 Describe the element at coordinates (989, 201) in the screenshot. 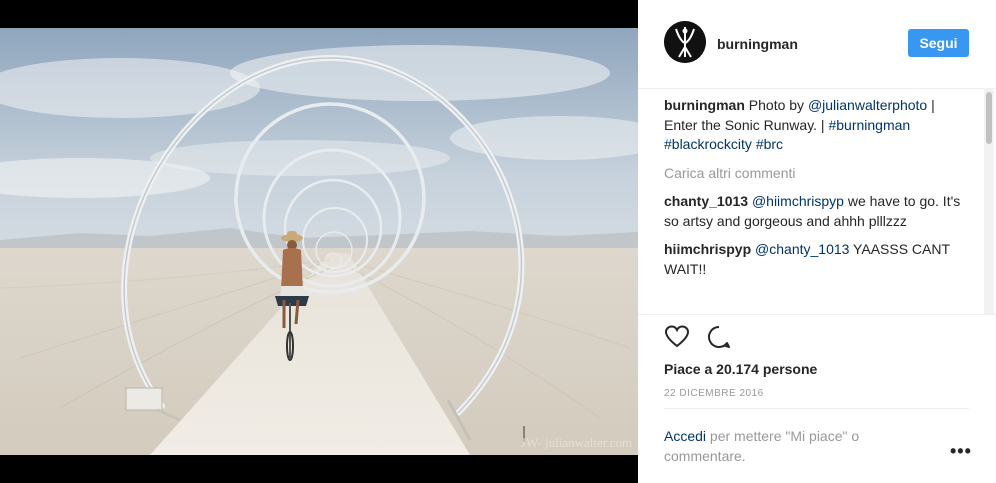

I see `comments-scrollbar` at that location.